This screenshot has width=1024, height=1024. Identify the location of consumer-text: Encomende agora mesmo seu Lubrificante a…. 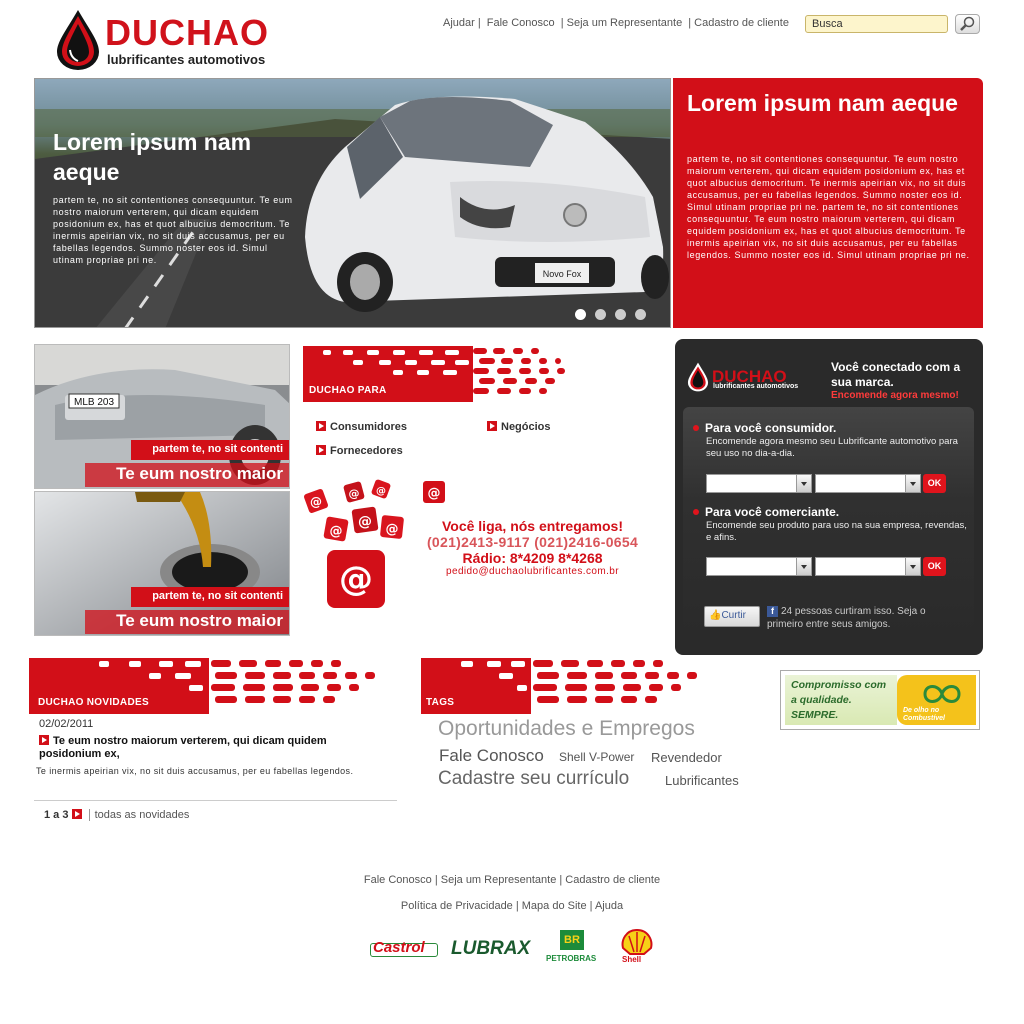
(832, 447).